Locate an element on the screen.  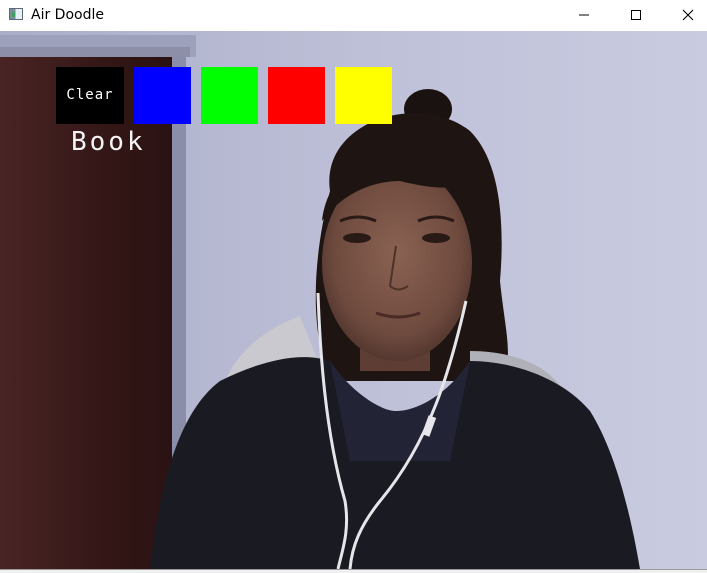
color-swatch-yellow is located at coordinates (363, 95).